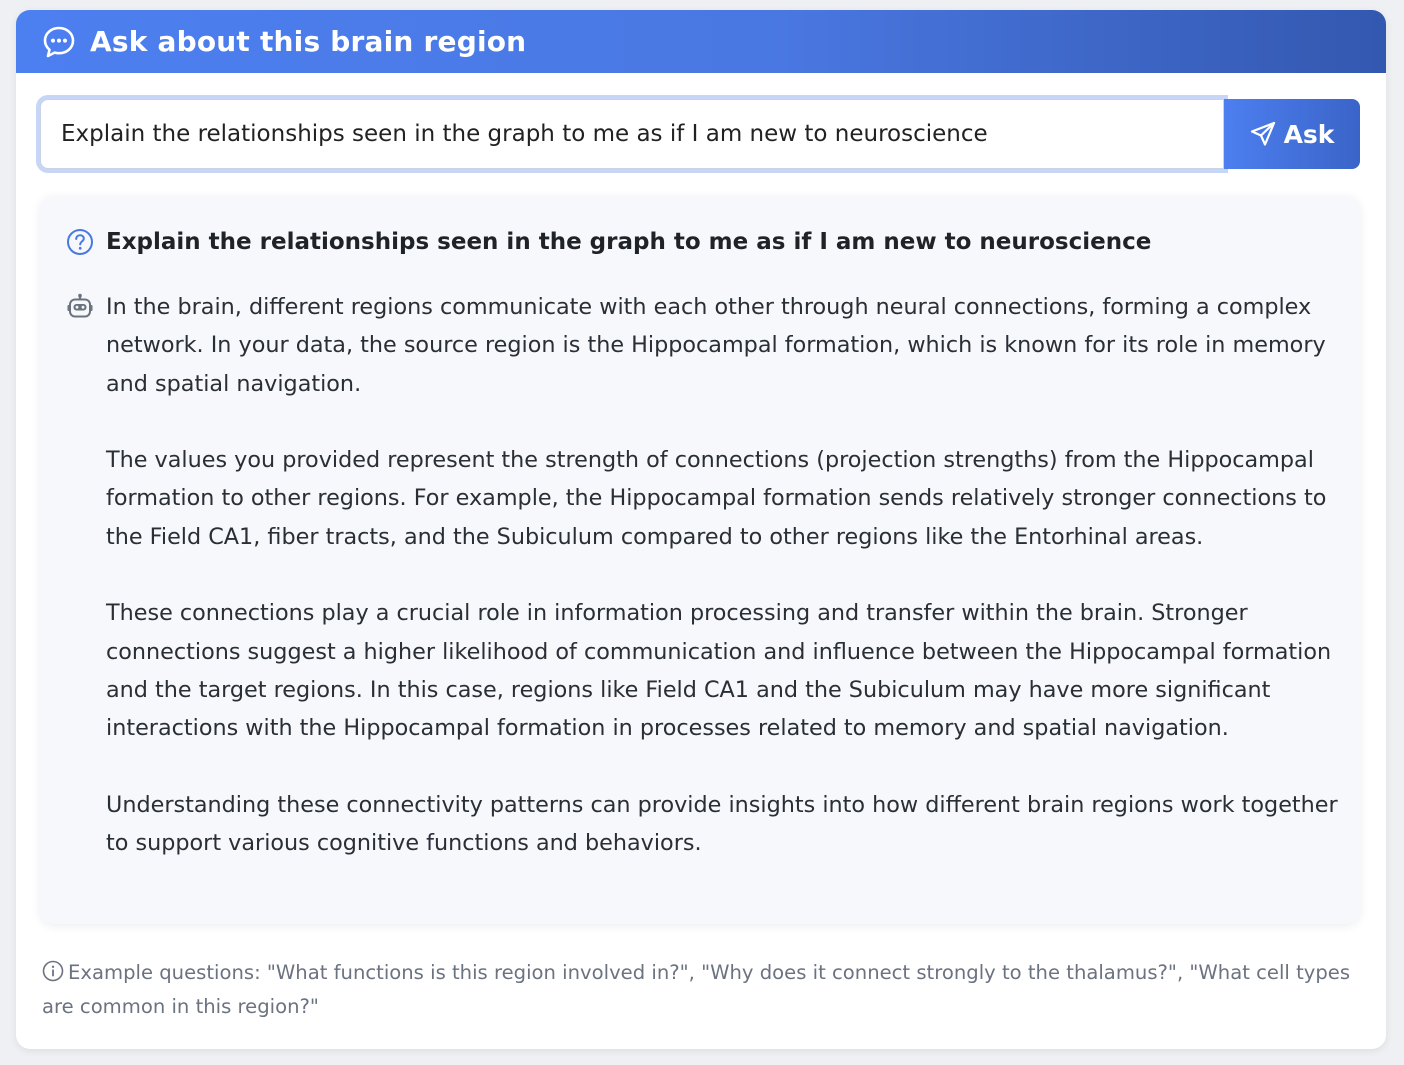 The height and width of the screenshot is (1065, 1404). What do you see at coordinates (701, 41) in the screenshot?
I see `card-header: Ask about this brain region` at bounding box center [701, 41].